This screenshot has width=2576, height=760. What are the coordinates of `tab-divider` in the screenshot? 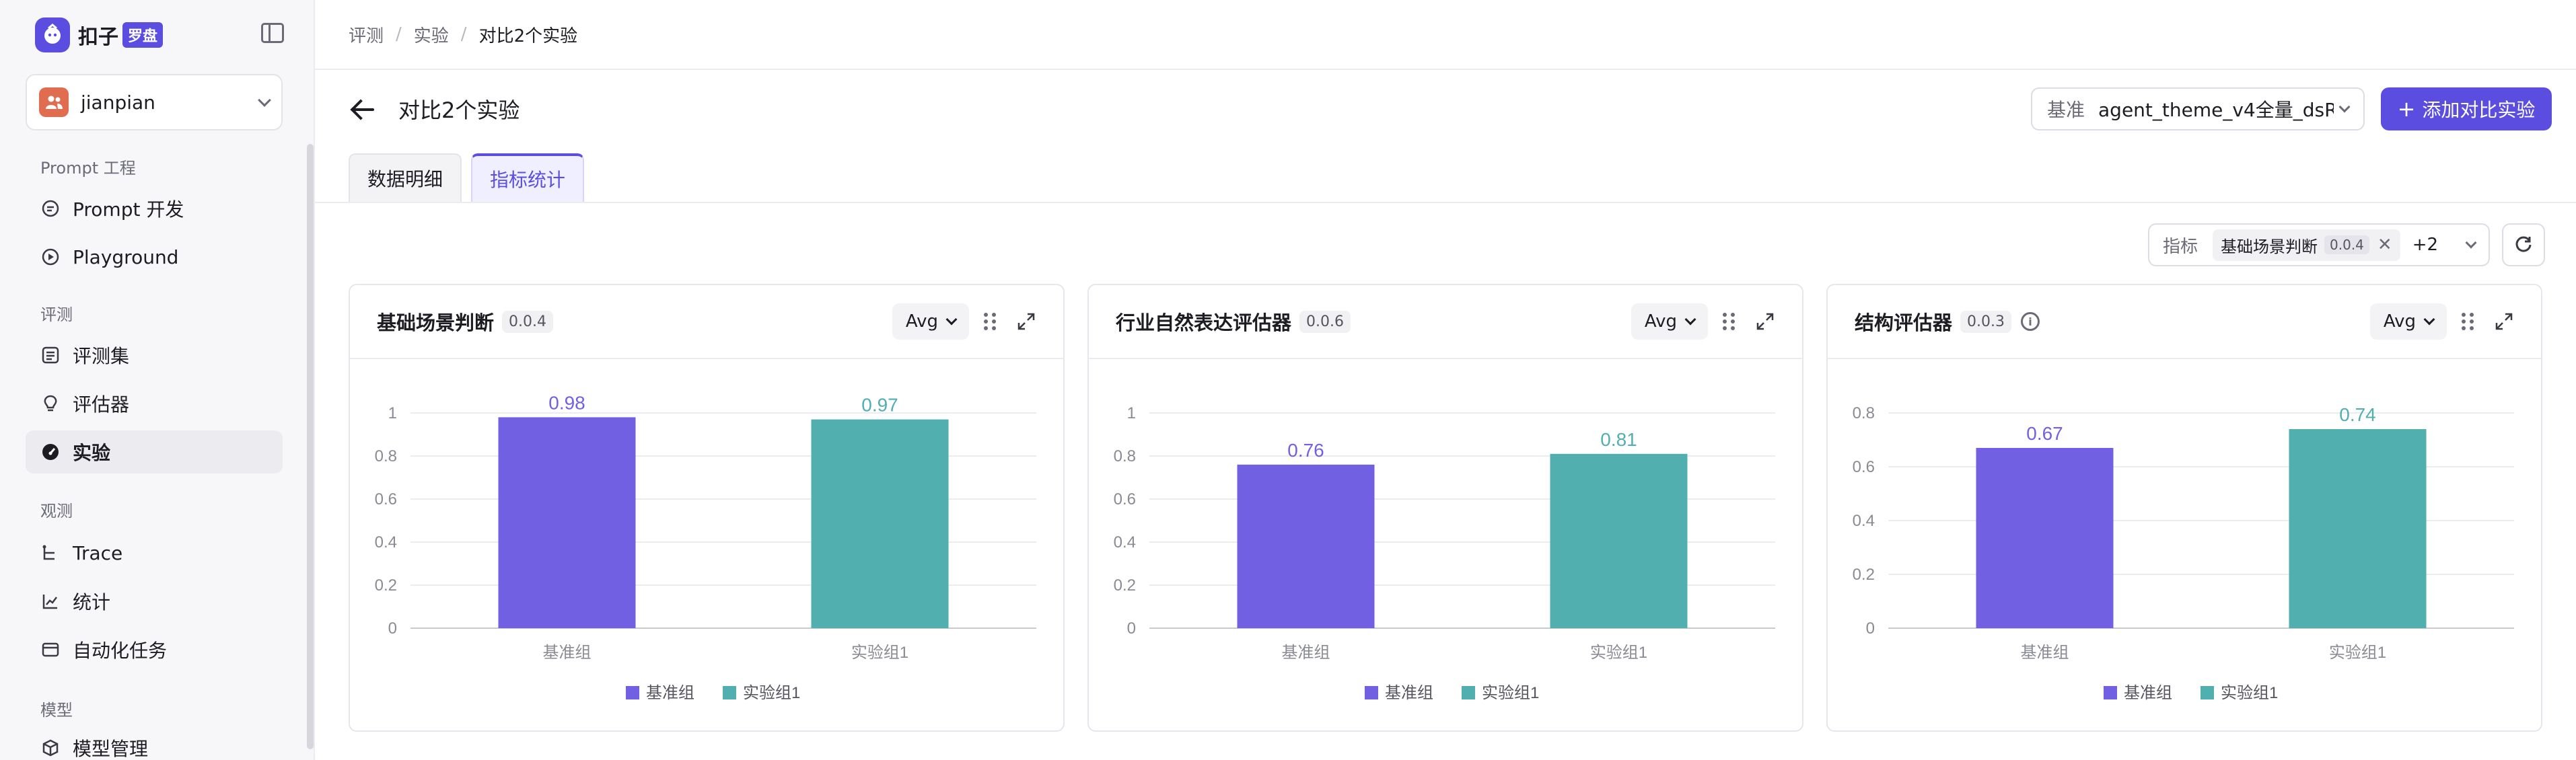 It's located at (1446, 203).